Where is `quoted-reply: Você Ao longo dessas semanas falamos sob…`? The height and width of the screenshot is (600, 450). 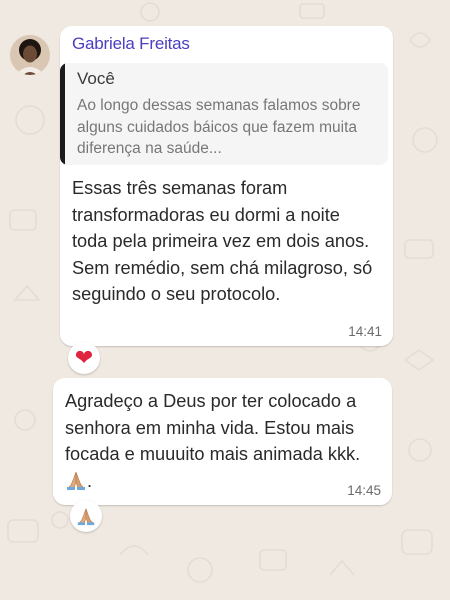 quoted-reply: Você Ao longo dessas semanas falamos sob… is located at coordinates (224, 114).